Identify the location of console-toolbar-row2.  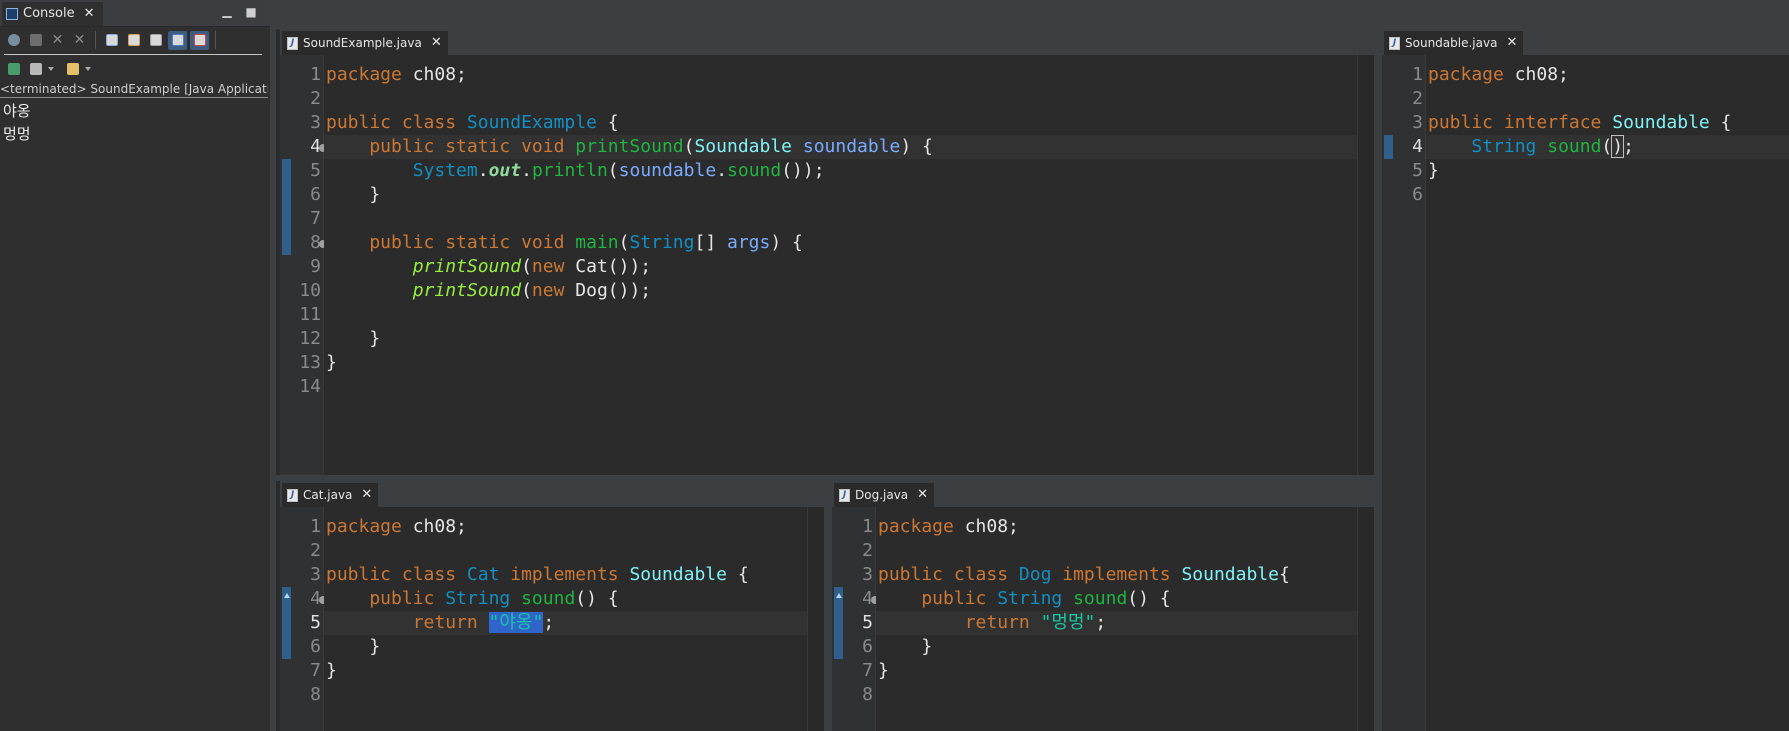
(47, 69).